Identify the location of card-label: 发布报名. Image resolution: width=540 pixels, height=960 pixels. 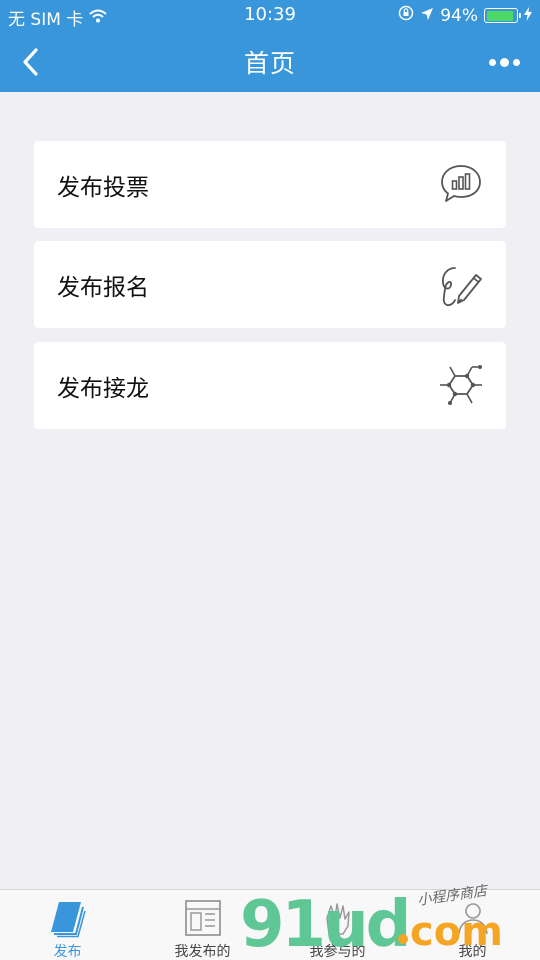
(103, 288).